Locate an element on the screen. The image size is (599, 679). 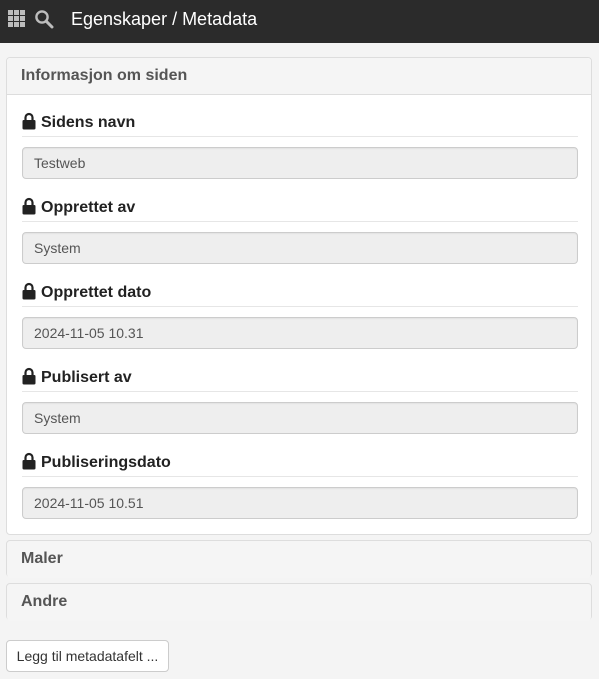
field-label: Opprettet av is located at coordinates (88, 207).